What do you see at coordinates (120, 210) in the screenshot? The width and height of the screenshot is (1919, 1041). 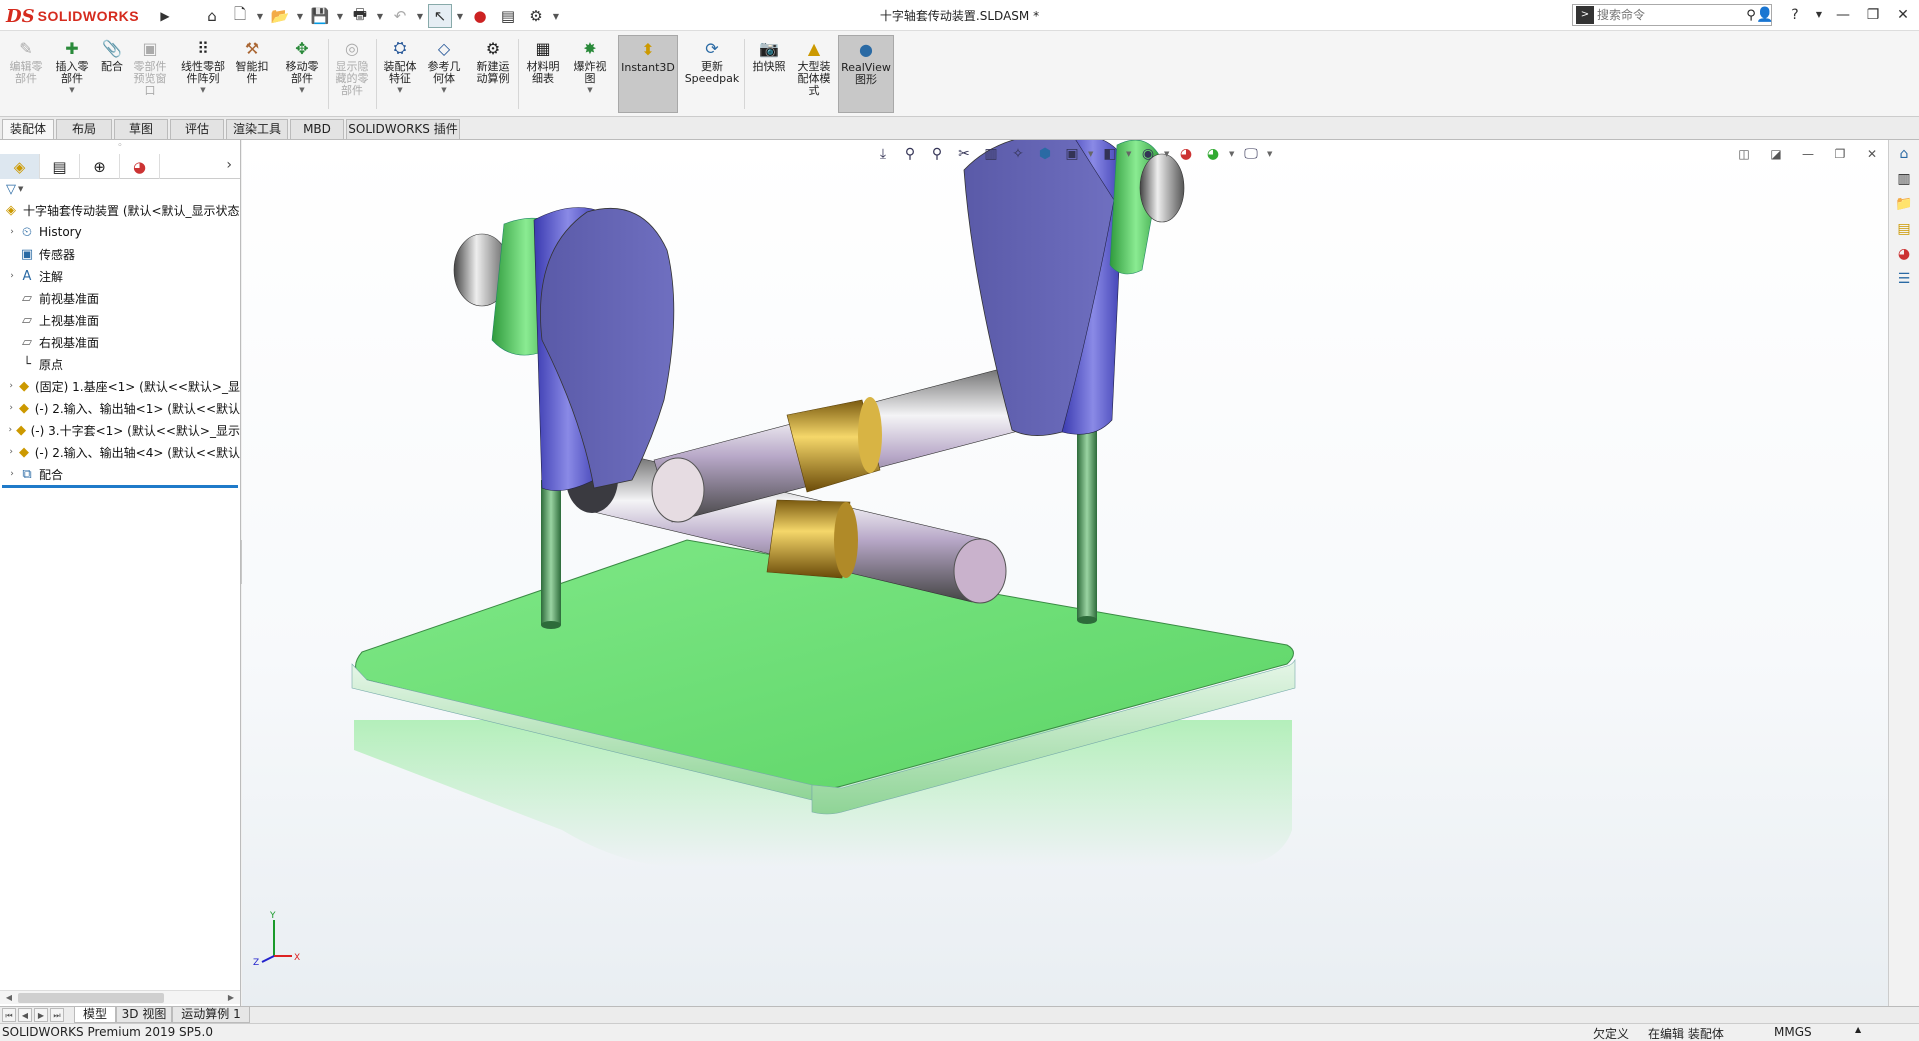 I see `tree-root-assembly: ◈ 十字轴套传动装置 (默认<默认_显示状态` at bounding box center [120, 210].